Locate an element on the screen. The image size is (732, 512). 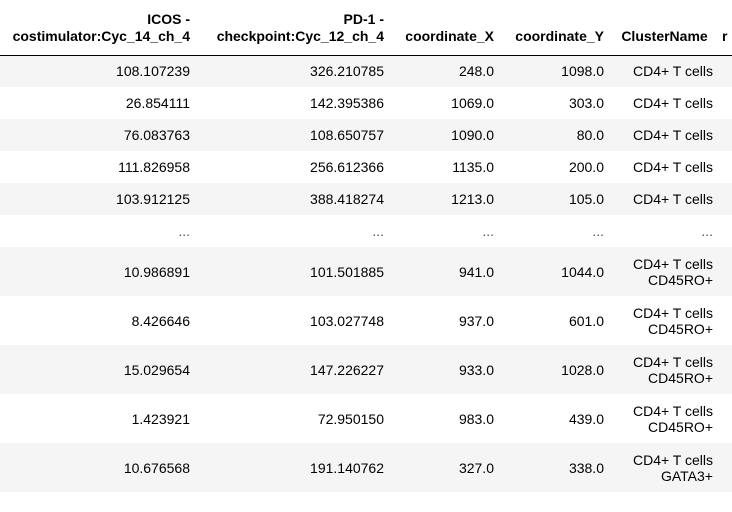
column-header-cluster-name: ClusterName is located at coordinates (664, 28).